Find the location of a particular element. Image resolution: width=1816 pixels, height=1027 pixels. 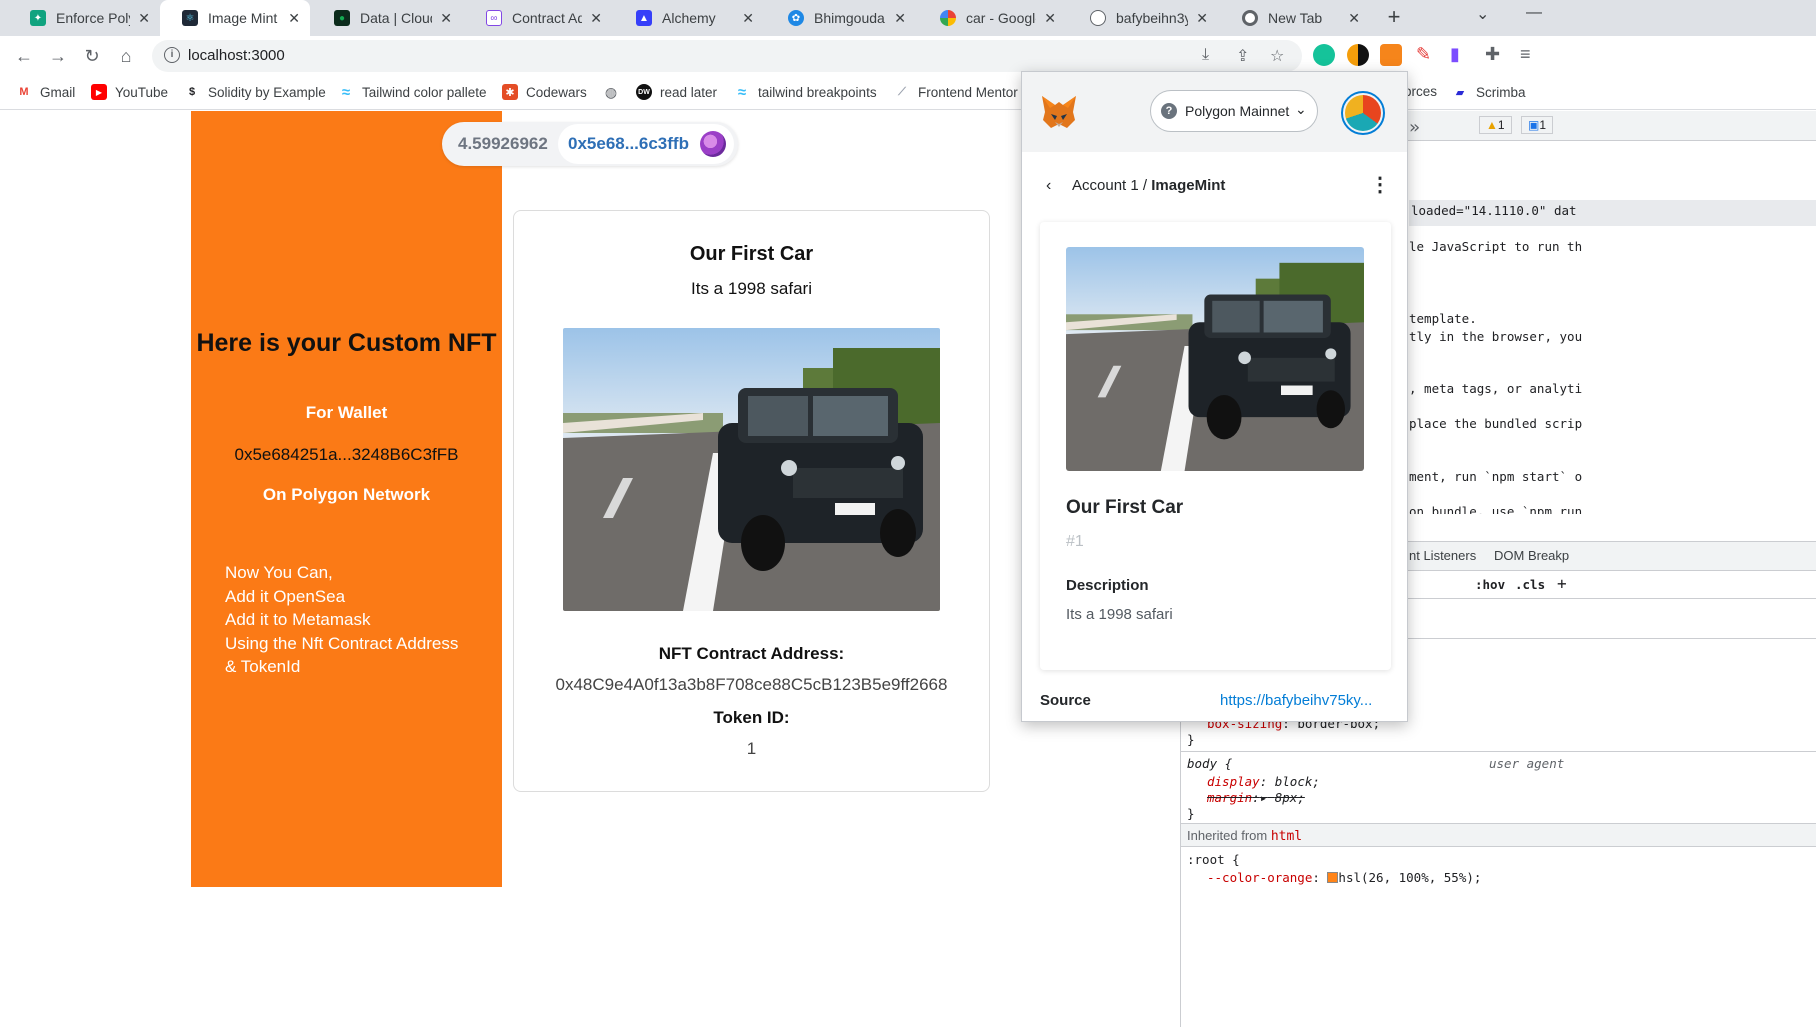

tab-contract-address: ∞ Contract Addr ✕ is located at coordinates (538, 18).